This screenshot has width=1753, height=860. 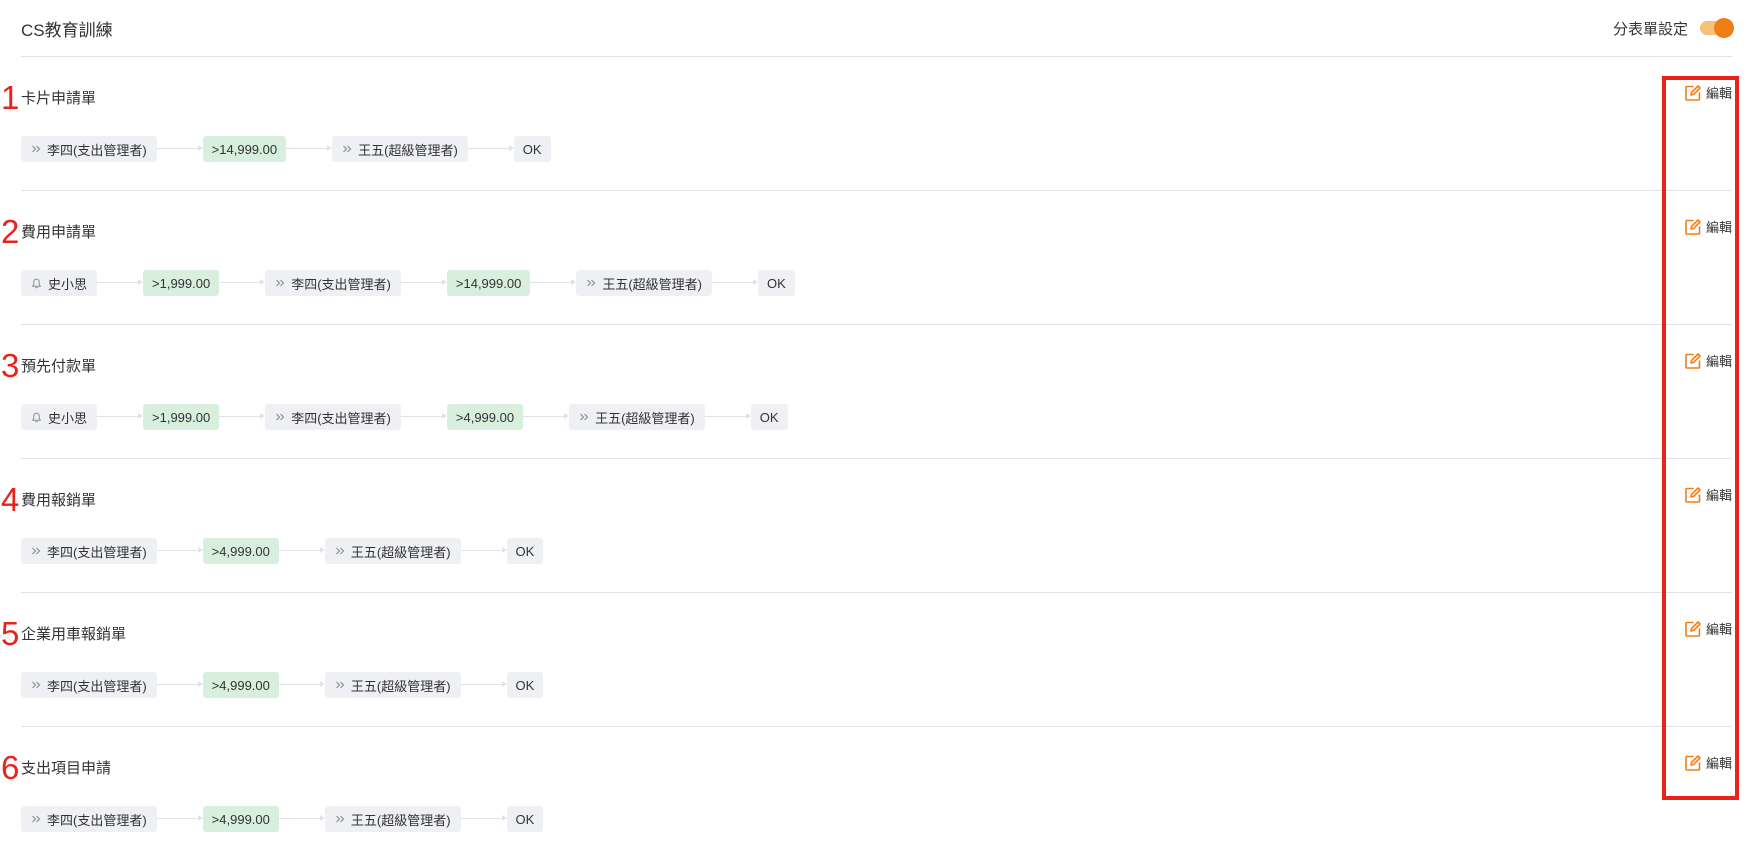 I want to click on amount-threshold-chip: >14,999.00, so click(x=488, y=283).